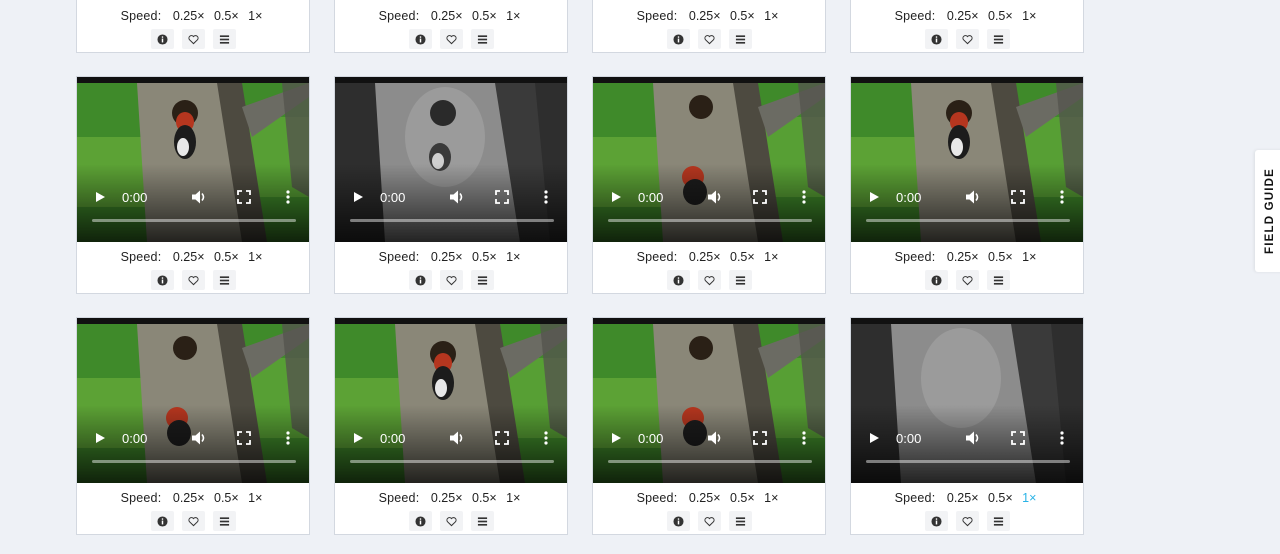 The height and width of the screenshot is (554, 1280). What do you see at coordinates (1267, 211) in the screenshot?
I see `field-guide-tab: FIELD GUIDE` at bounding box center [1267, 211].